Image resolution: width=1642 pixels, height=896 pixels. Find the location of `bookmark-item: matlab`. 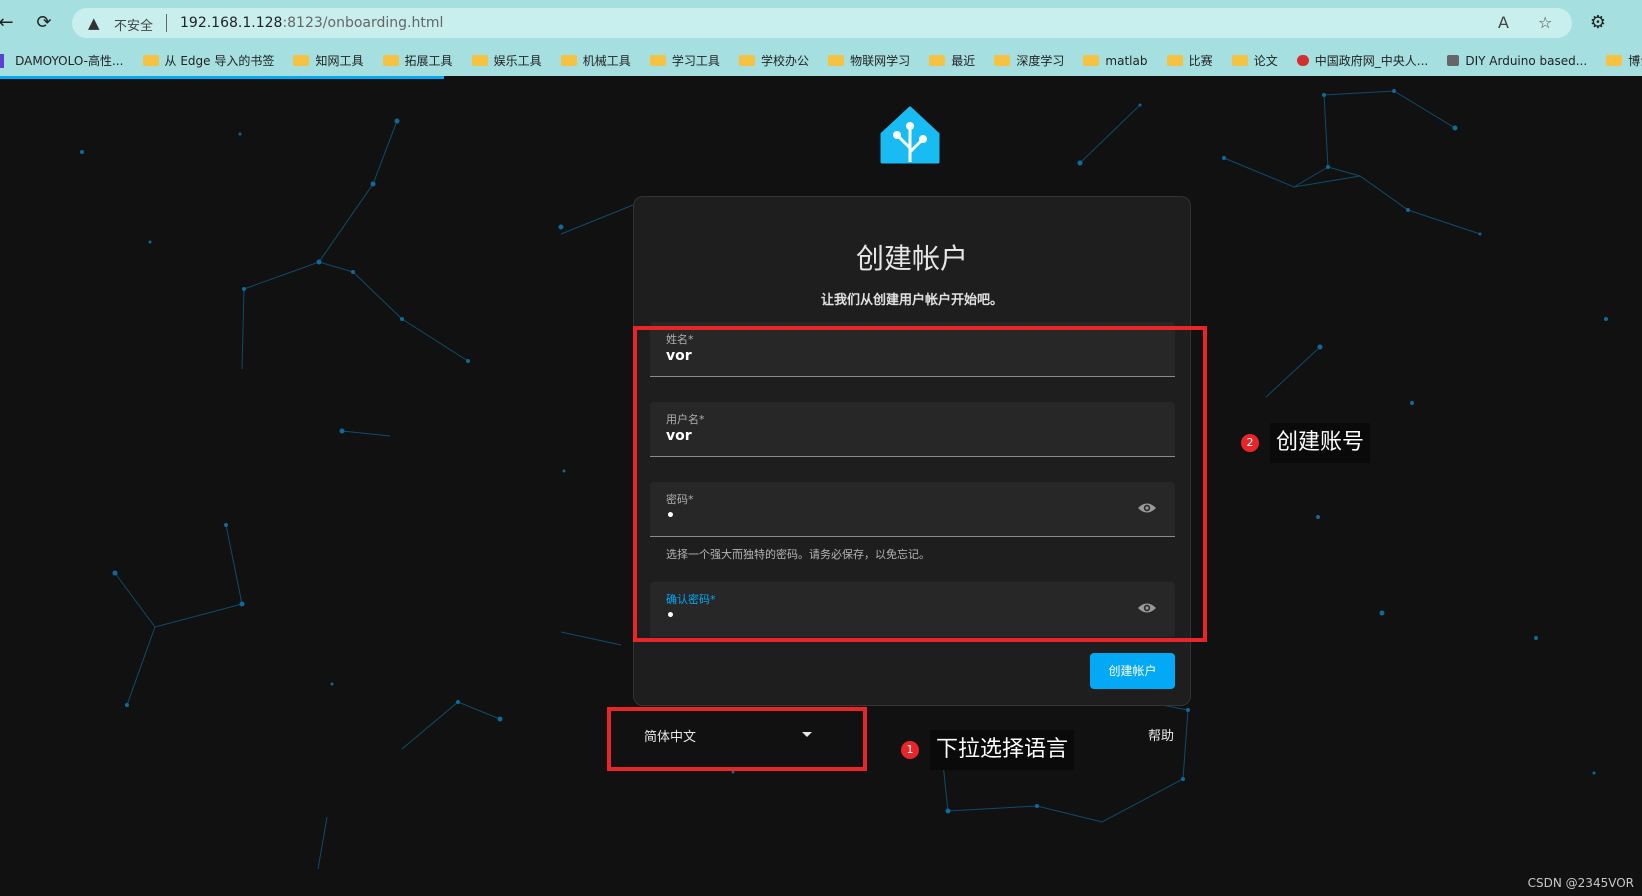

bookmark-item: matlab is located at coordinates (1115, 61).